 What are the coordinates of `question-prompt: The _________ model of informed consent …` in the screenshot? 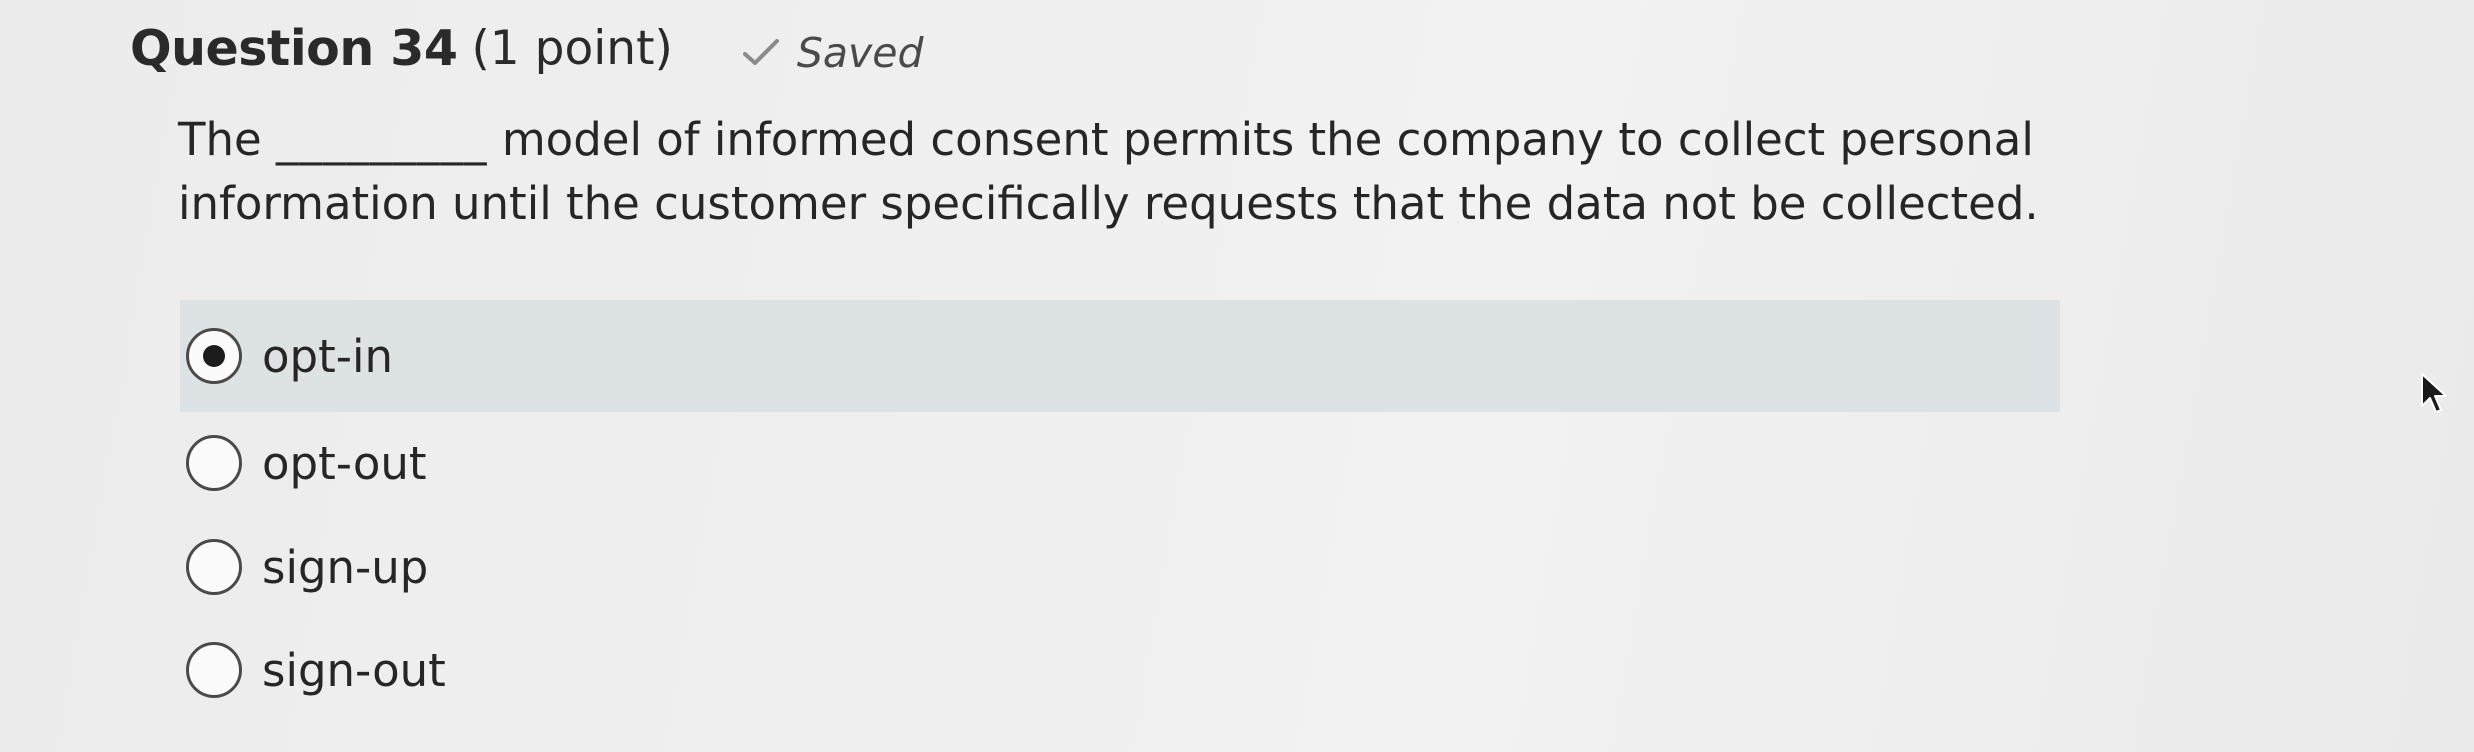 It's located at (1128, 172).